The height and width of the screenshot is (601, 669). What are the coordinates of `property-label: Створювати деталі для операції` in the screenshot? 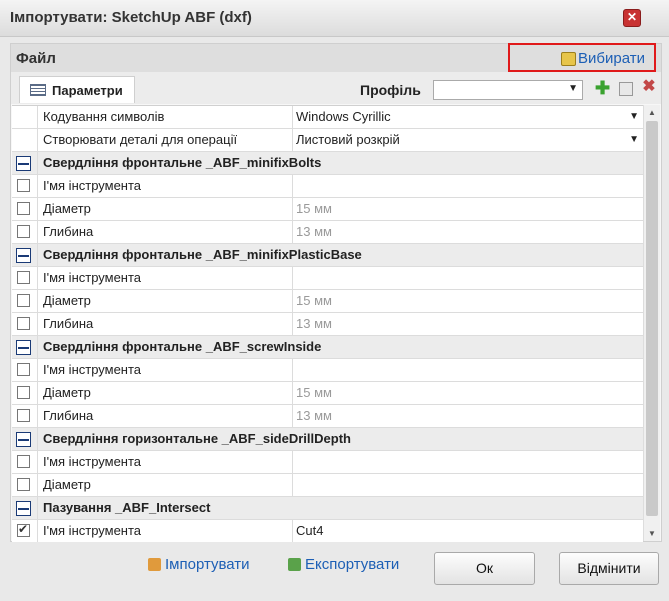 It's located at (164, 140).